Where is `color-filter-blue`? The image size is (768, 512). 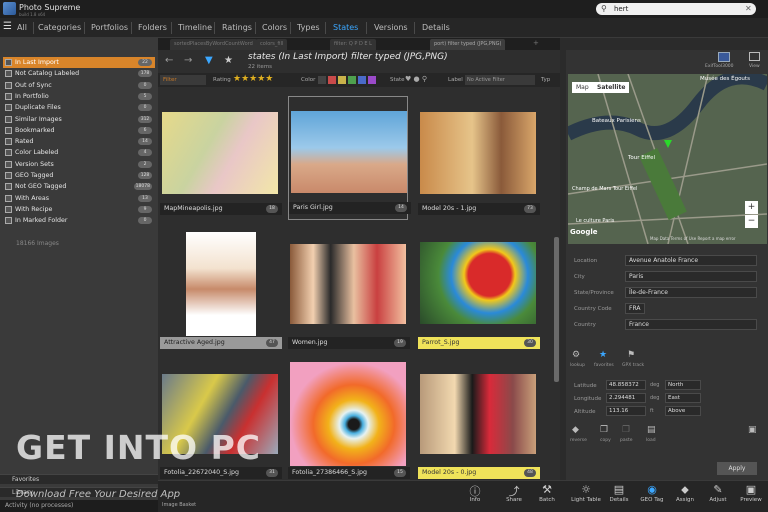
color-filter-blue is located at coordinates (362, 80).